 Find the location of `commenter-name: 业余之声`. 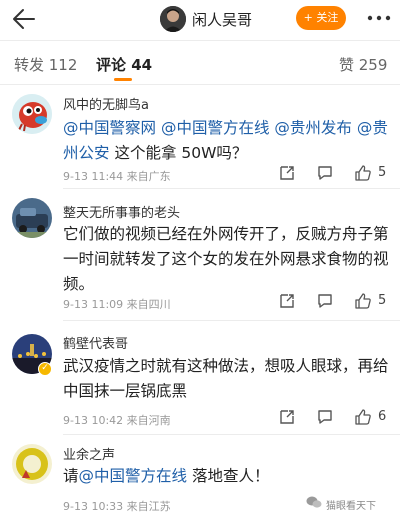

commenter-name: 业余之声 is located at coordinates (89, 453).